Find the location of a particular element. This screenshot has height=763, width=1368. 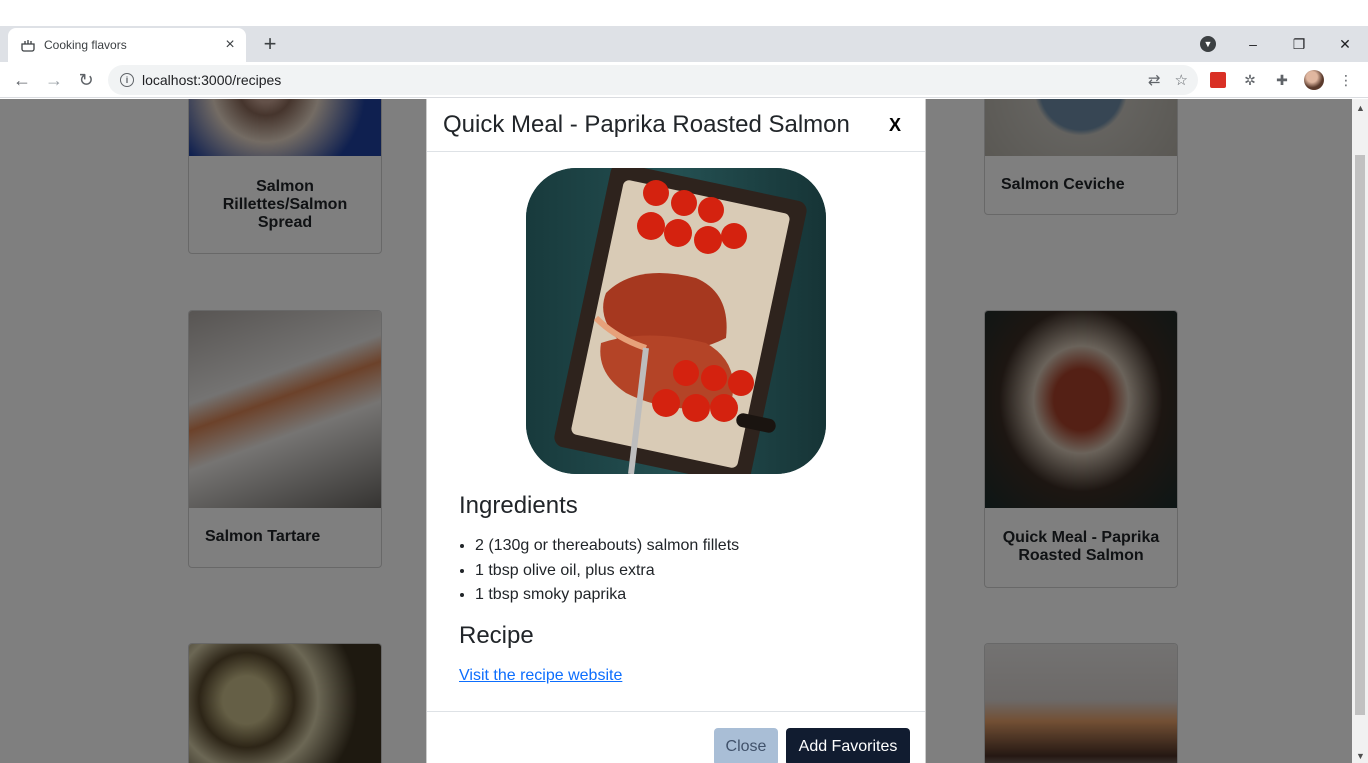

scrollbar-thumb is located at coordinates (1360, 435).